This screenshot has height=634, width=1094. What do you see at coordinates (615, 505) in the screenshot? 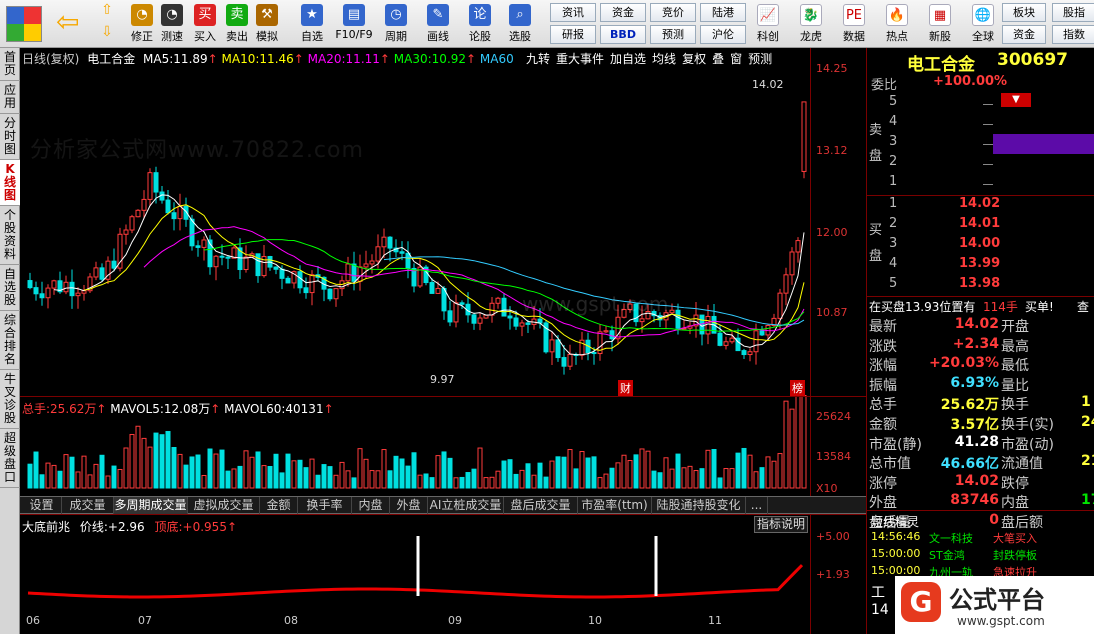
I see `indicator-tab-10: 市盈率(ttm)` at bounding box center [615, 505].